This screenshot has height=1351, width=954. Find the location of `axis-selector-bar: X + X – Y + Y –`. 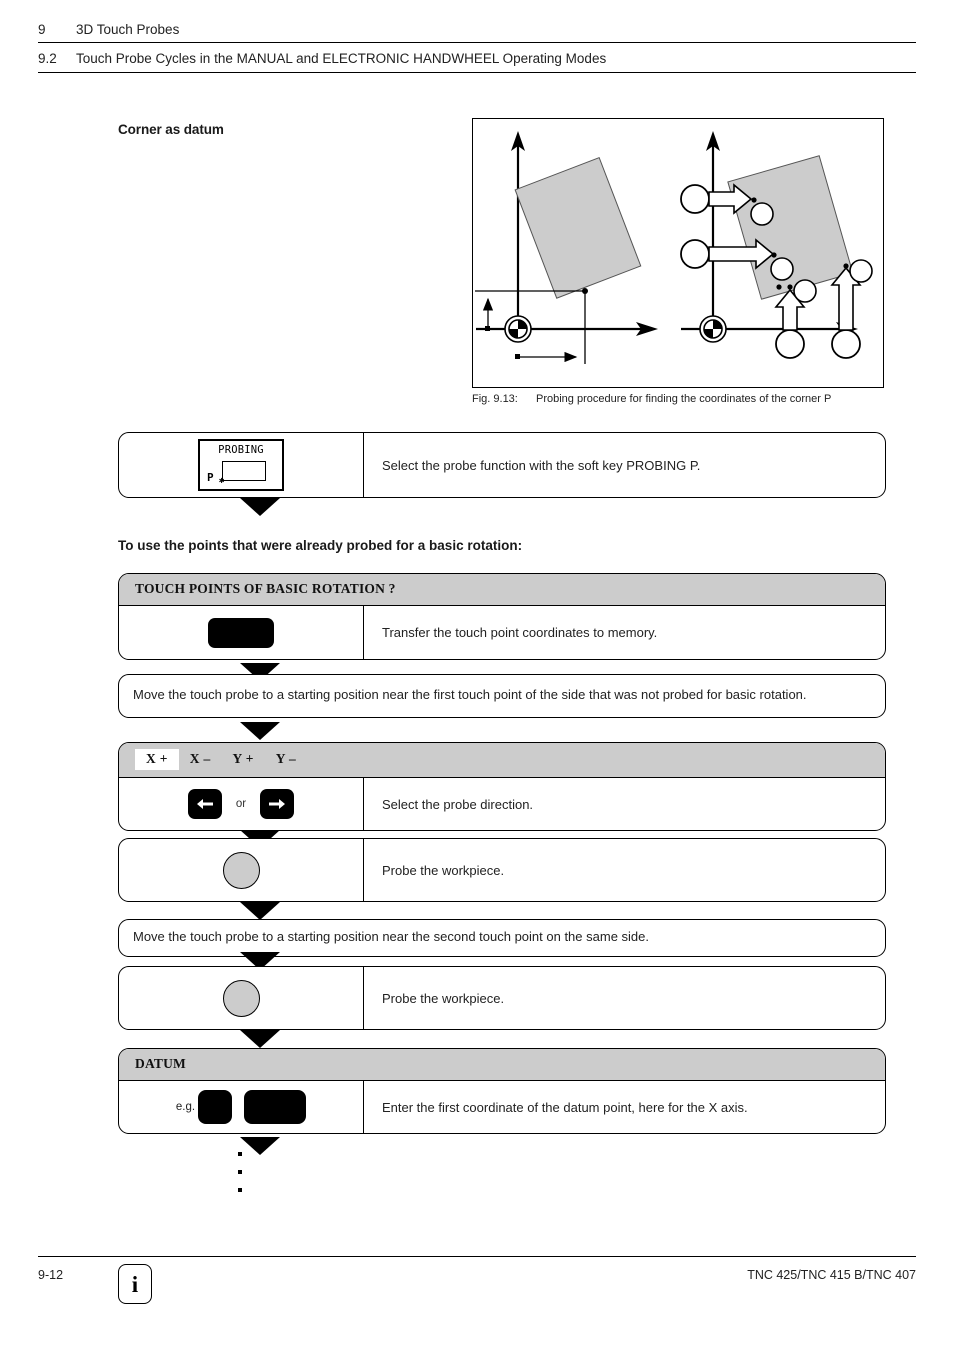

axis-selector-bar: X + X – Y + Y – is located at coordinates (502, 760).